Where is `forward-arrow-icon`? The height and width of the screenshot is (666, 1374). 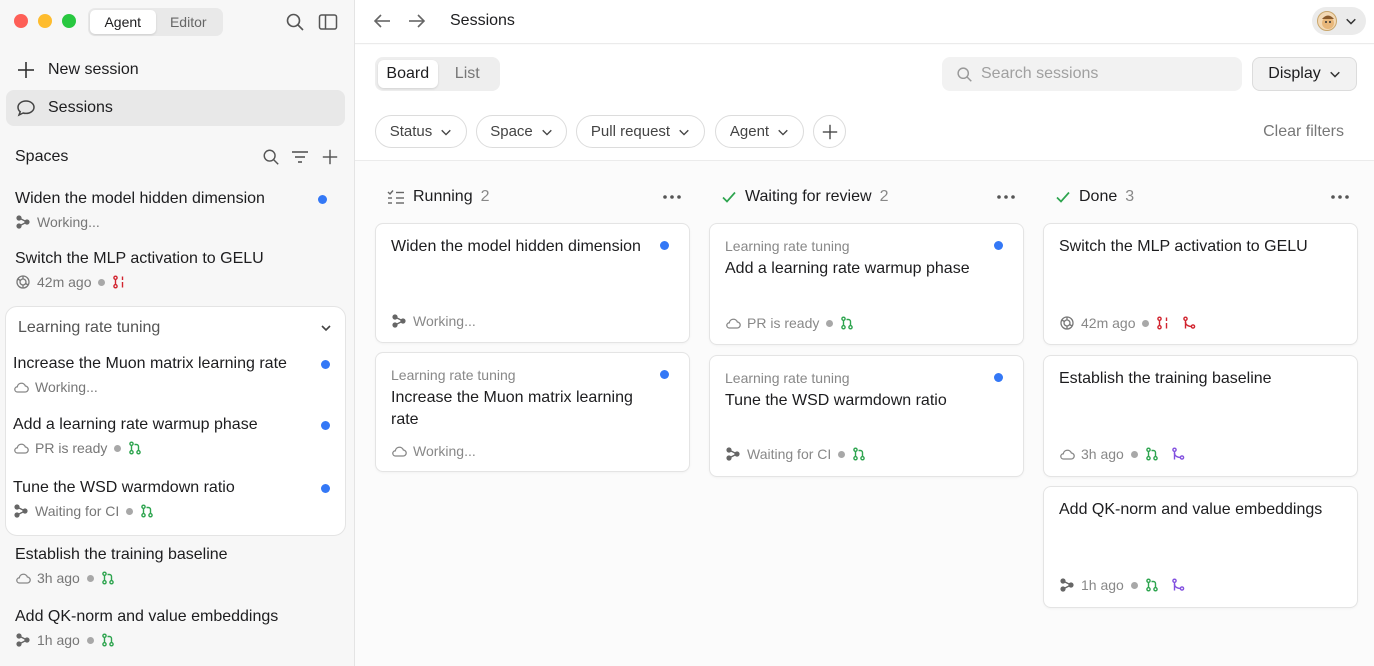 forward-arrow-icon is located at coordinates (417, 21).